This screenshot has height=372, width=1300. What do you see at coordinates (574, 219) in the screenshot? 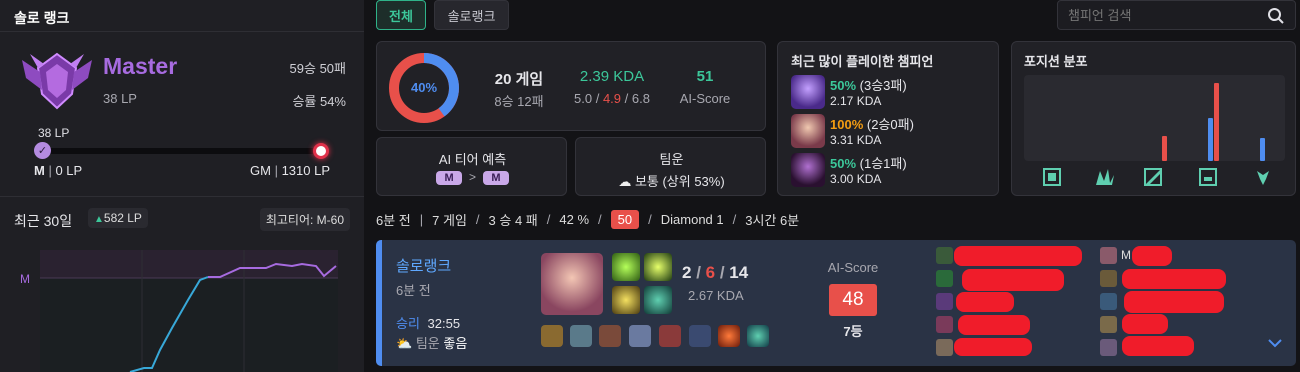
I see `filter-winrate: 42 %` at bounding box center [574, 219].